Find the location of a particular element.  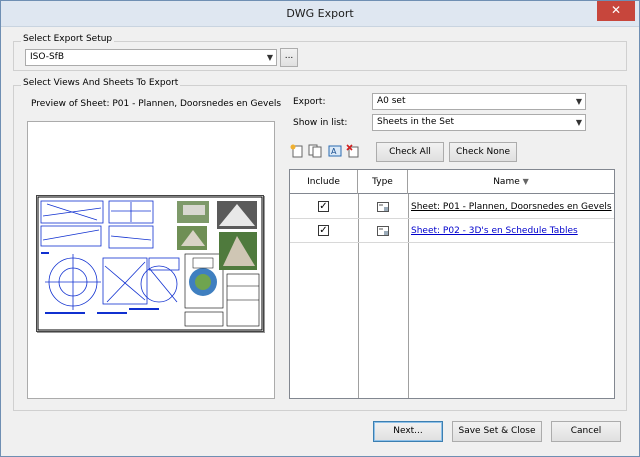

table-header: Include Type Name ▼ is located at coordinates (452, 182).